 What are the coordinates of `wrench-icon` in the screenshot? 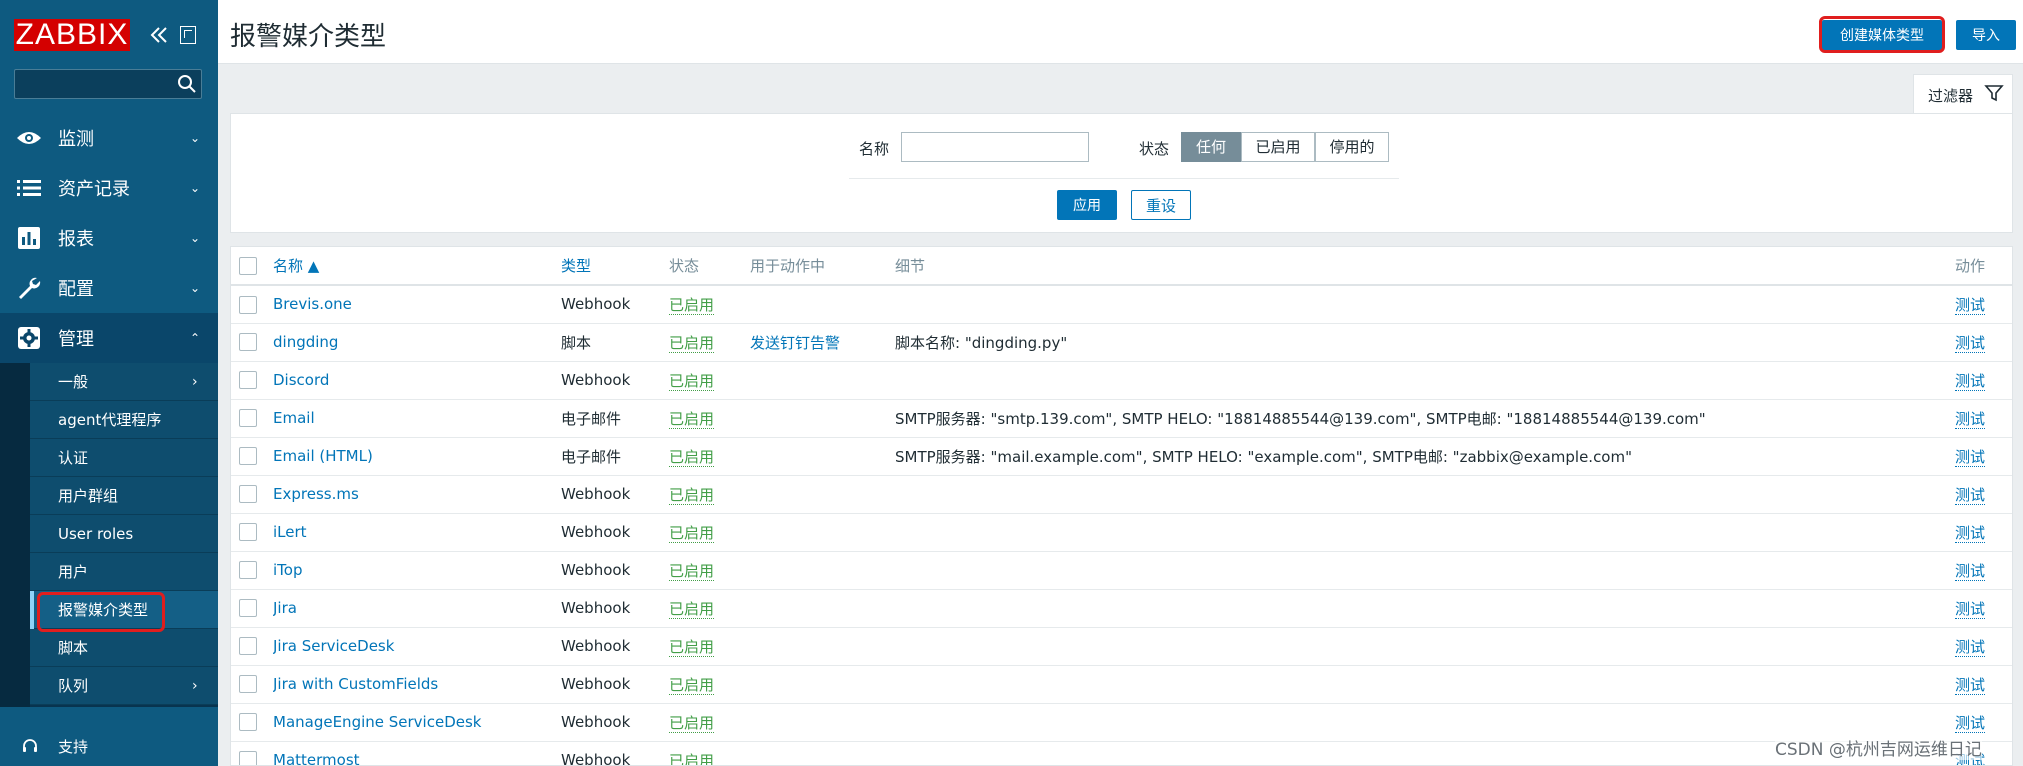 It's located at (29, 288).